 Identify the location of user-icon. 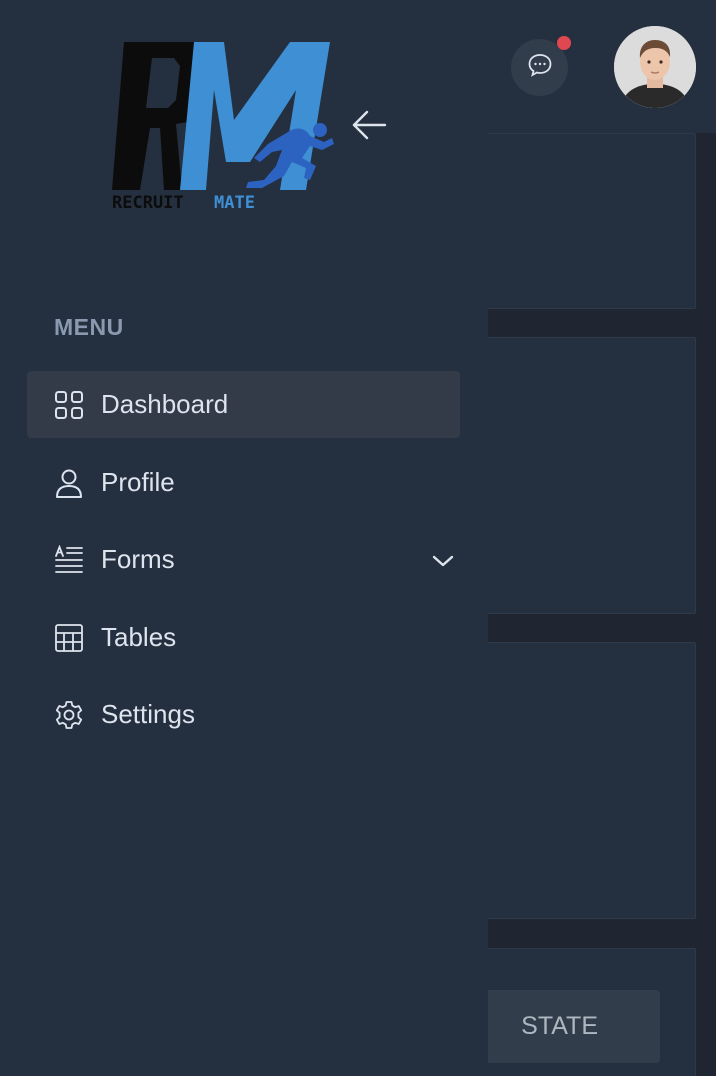
(69, 483).